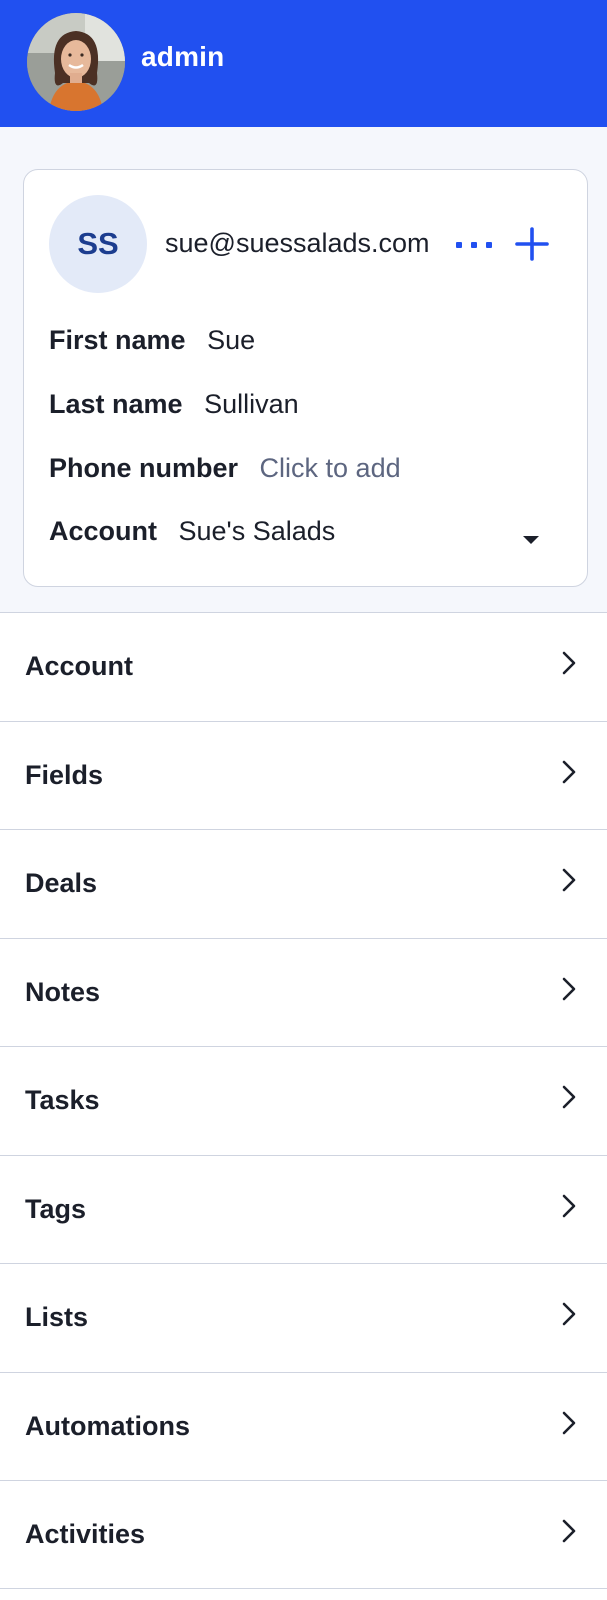 The height and width of the screenshot is (1600, 607). What do you see at coordinates (303, 774) in the screenshot?
I see `nav-item-fields: Fields` at bounding box center [303, 774].